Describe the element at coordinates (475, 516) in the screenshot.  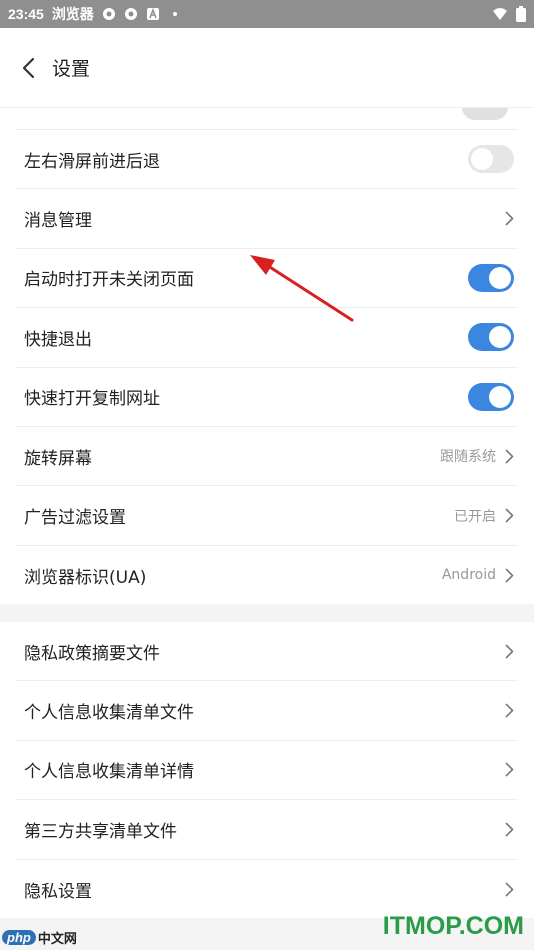
I see `setting-value: 已开启` at that location.